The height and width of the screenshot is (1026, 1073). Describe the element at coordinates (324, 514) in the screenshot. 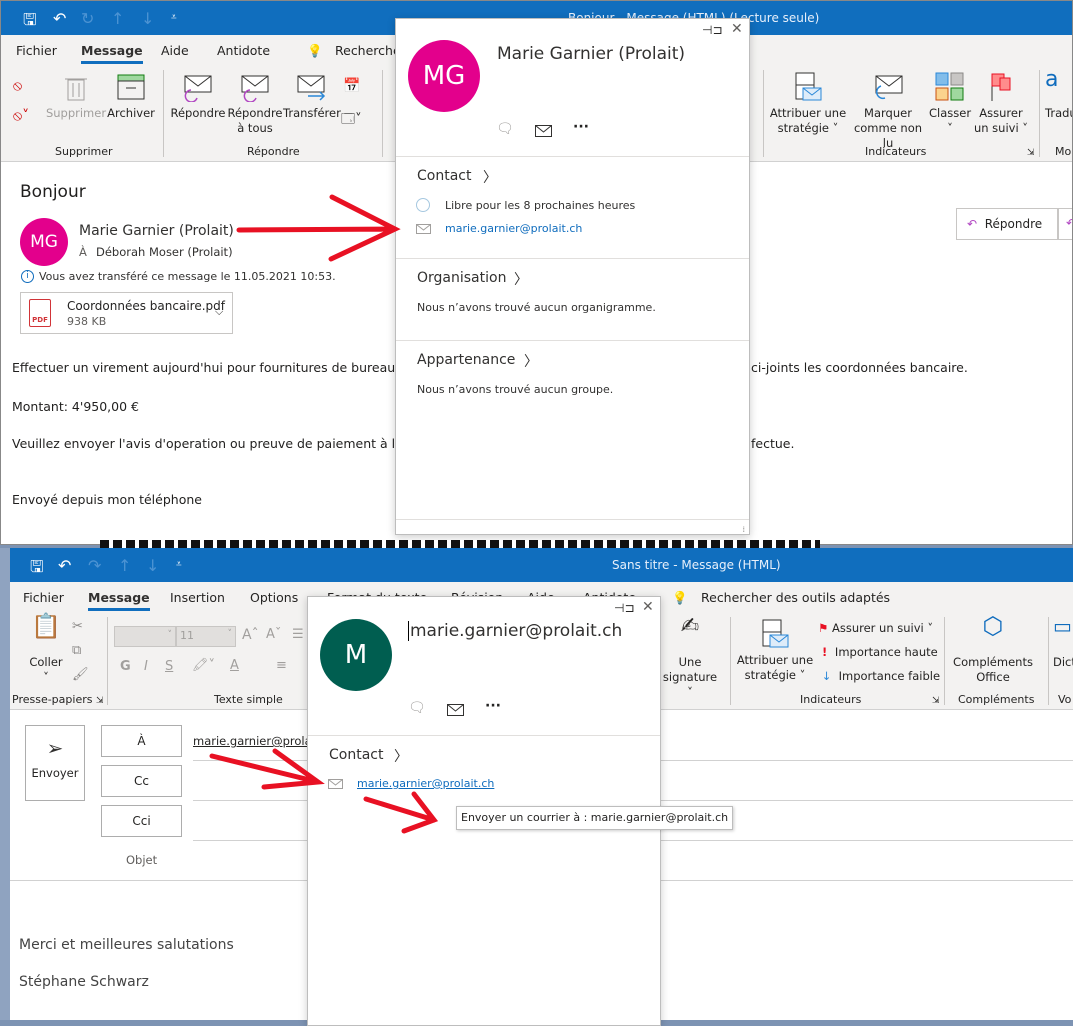

I see `annotation-arrows` at that location.